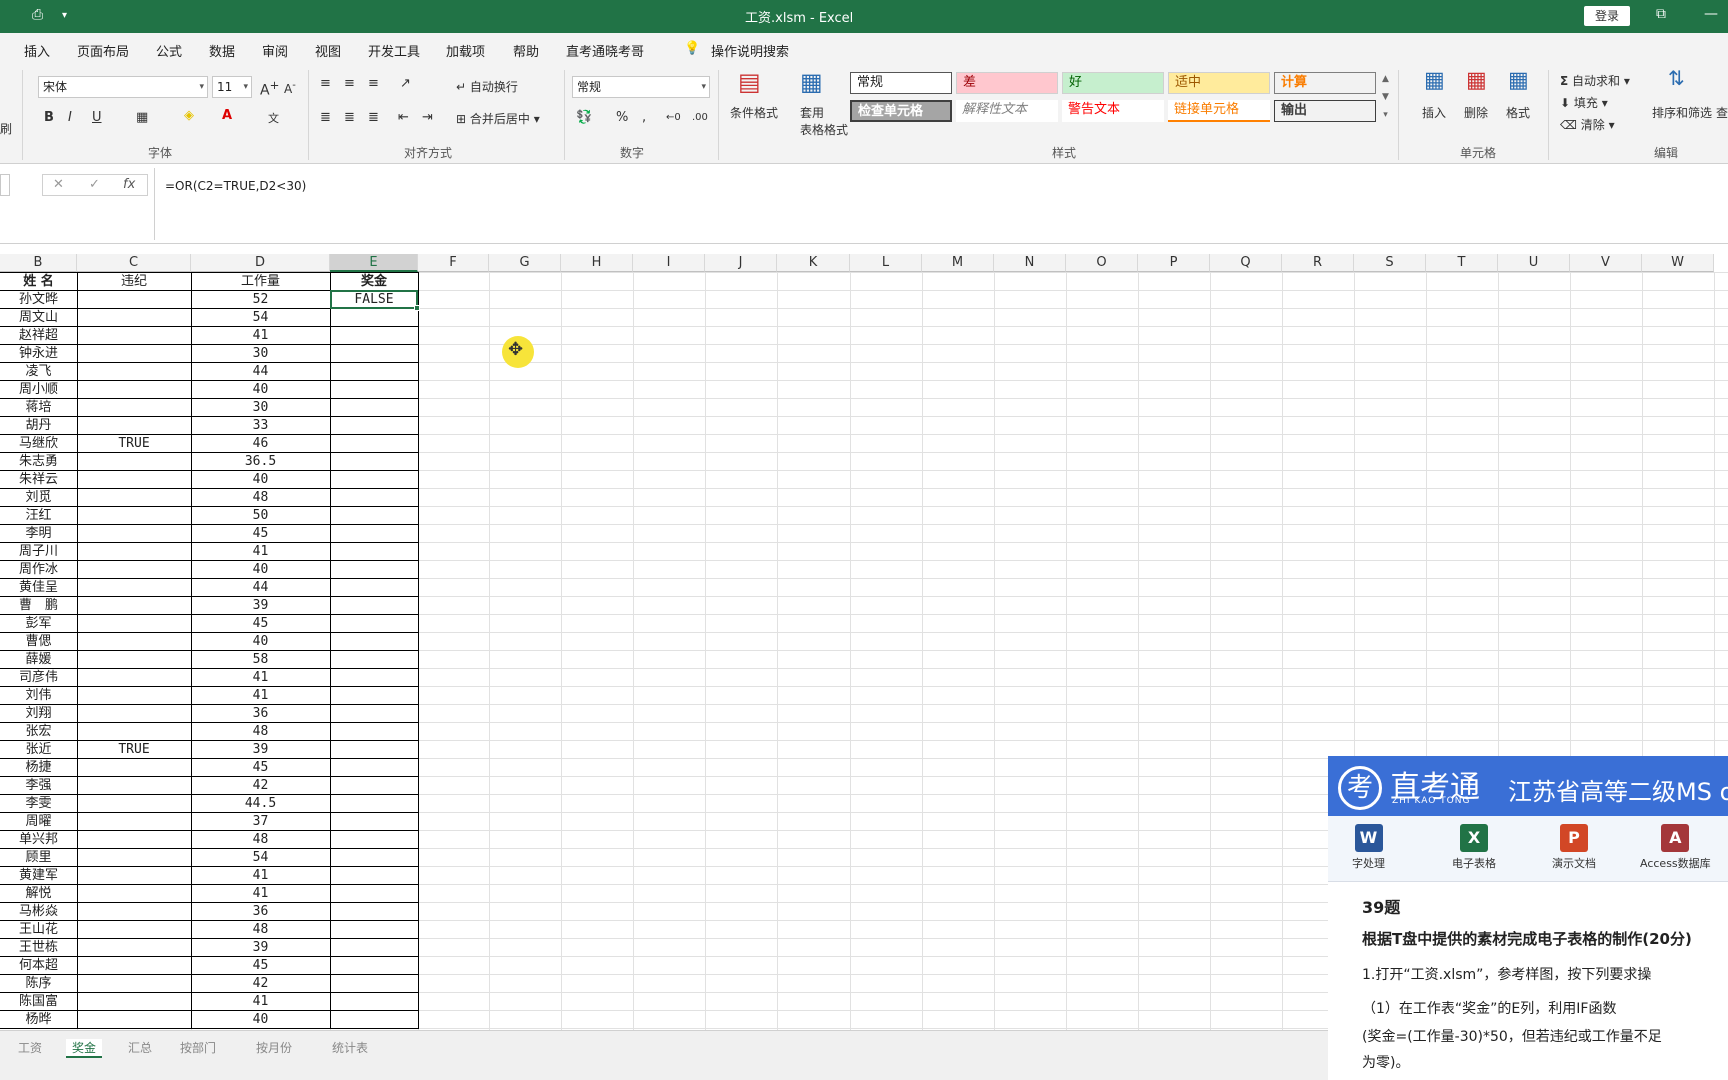 This screenshot has height=1080, width=1728. I want to click on formula-input: =OR(C2=TRUE,D2<30), so click(235, 186).